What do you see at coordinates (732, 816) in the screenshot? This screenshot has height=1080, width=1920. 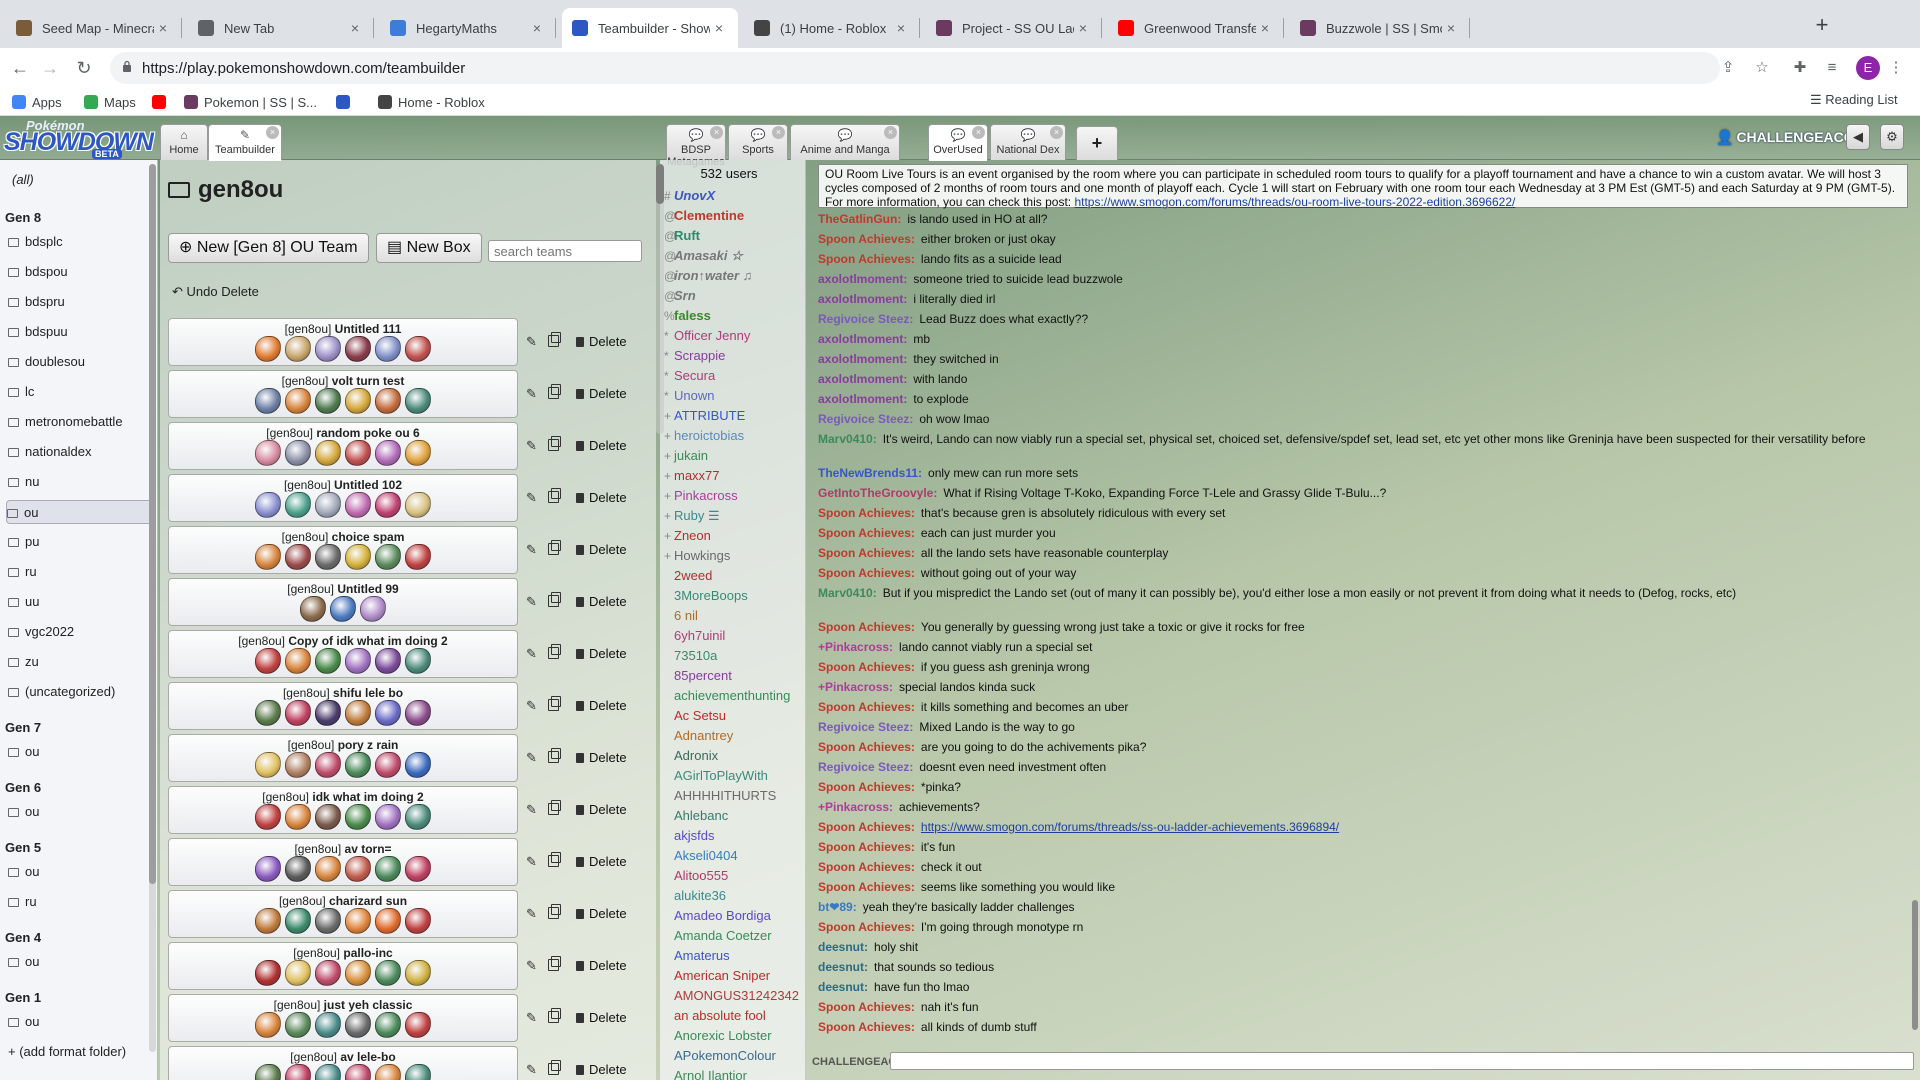 I see `user-list-item: Ahlebanc` at bounding box center [732, 816].